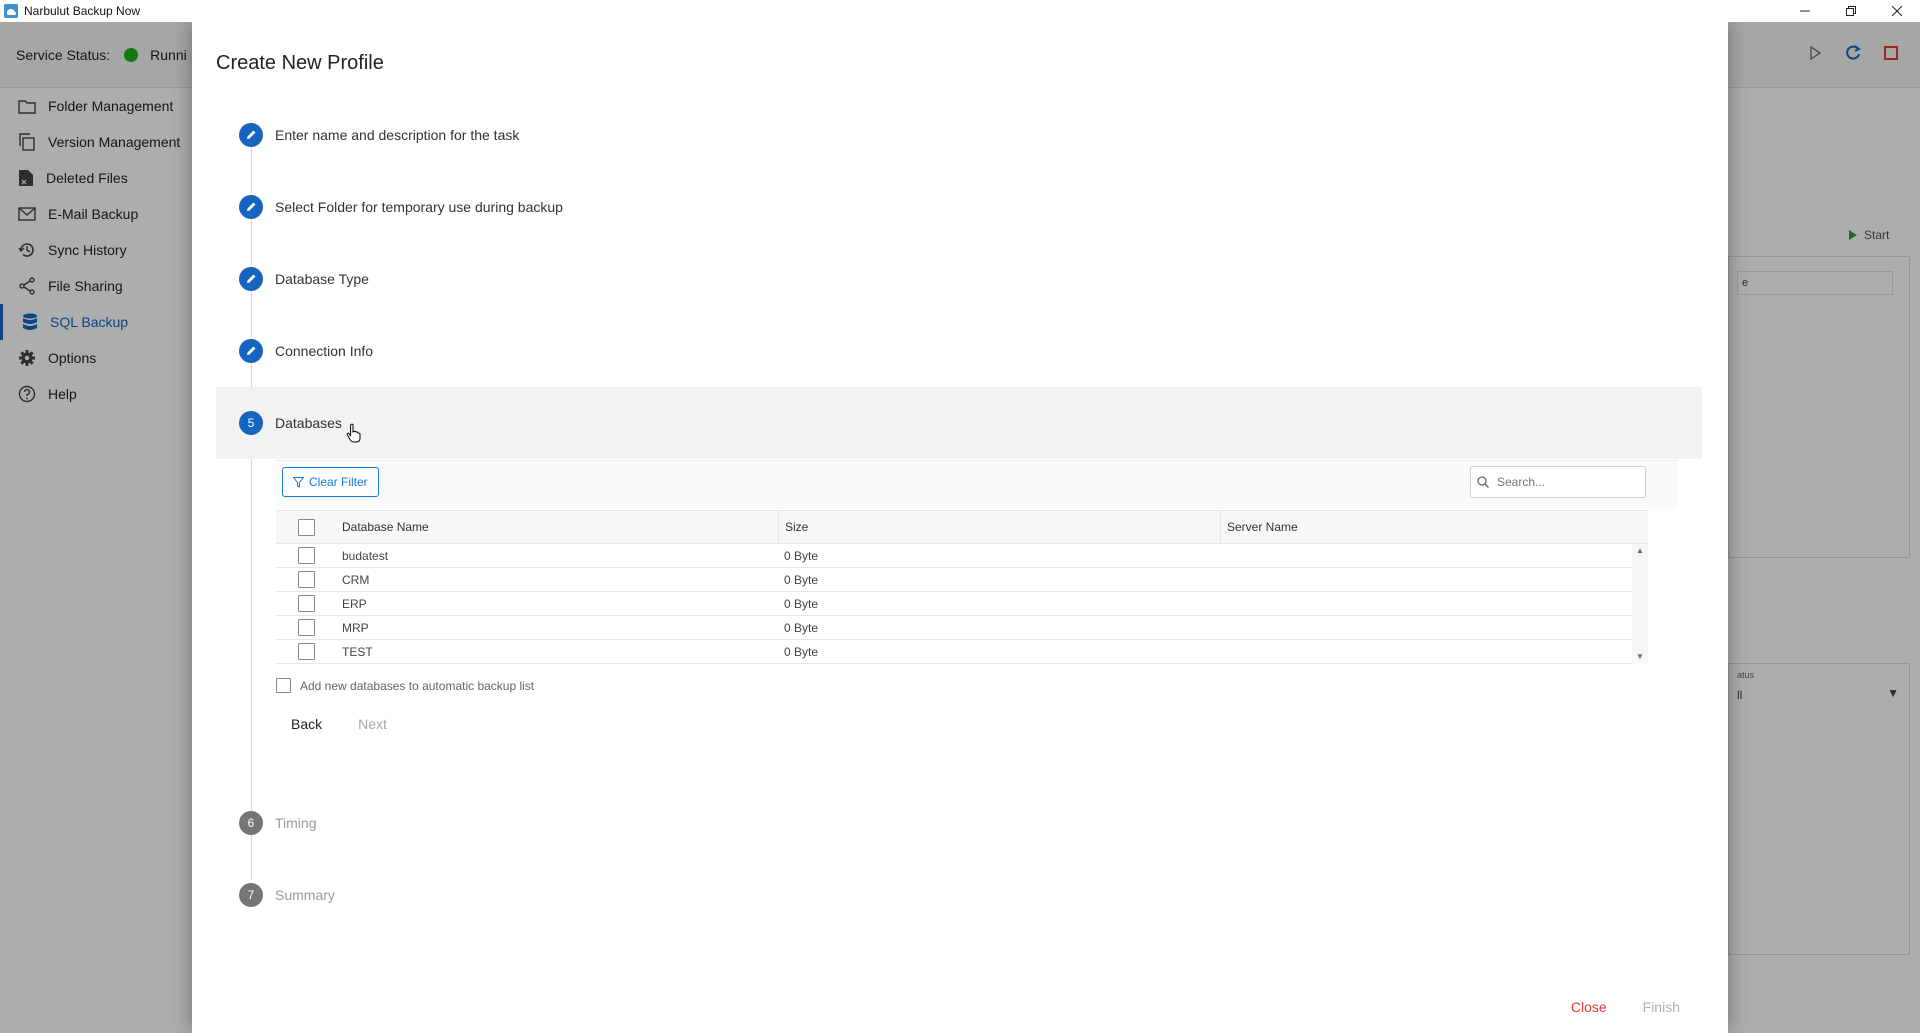  I want to click on step-label: Enter name and description for the task, so click(397, 135).